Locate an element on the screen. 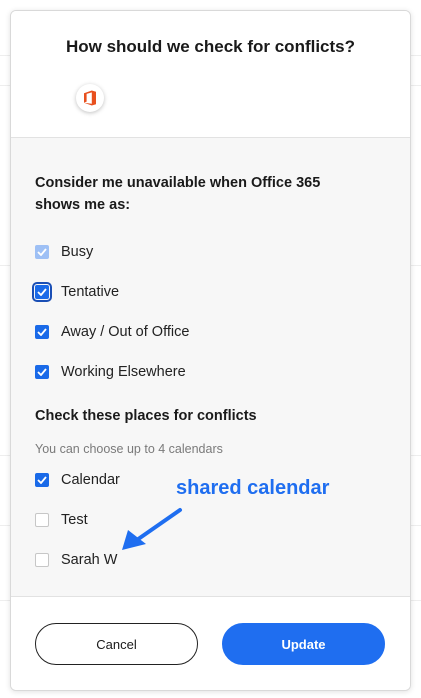 This screenshot has height=698, width=421. calendar-option-sarah-w: Sarah W is located at coordinates (76, 560).